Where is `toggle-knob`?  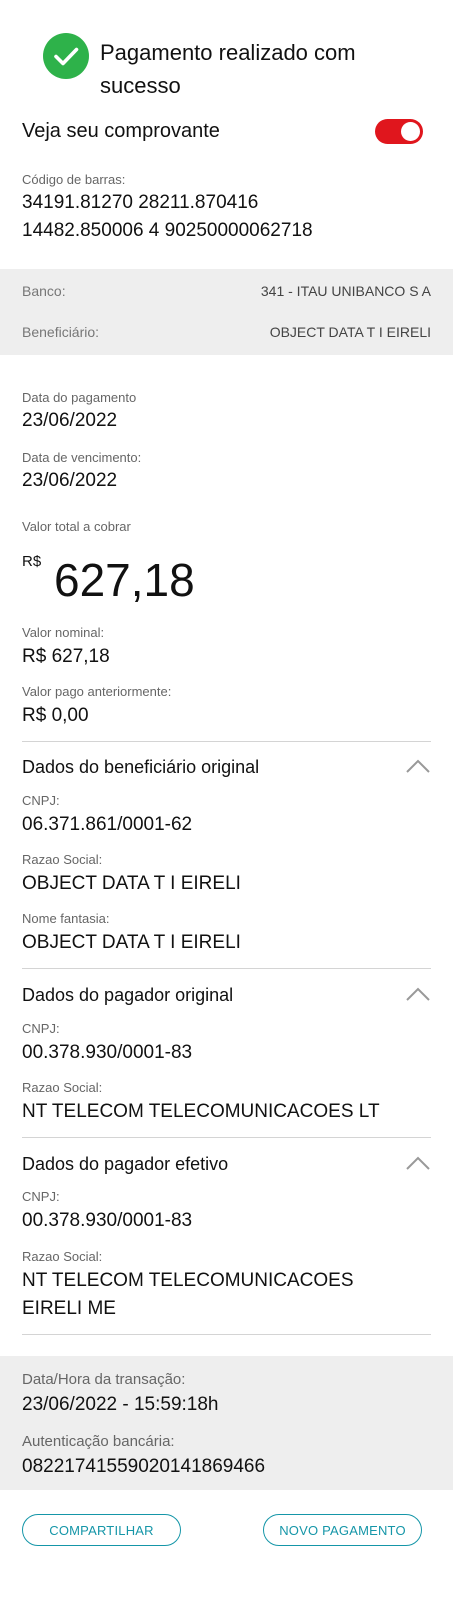 toggle-knob is located at coordinates (410, 131).